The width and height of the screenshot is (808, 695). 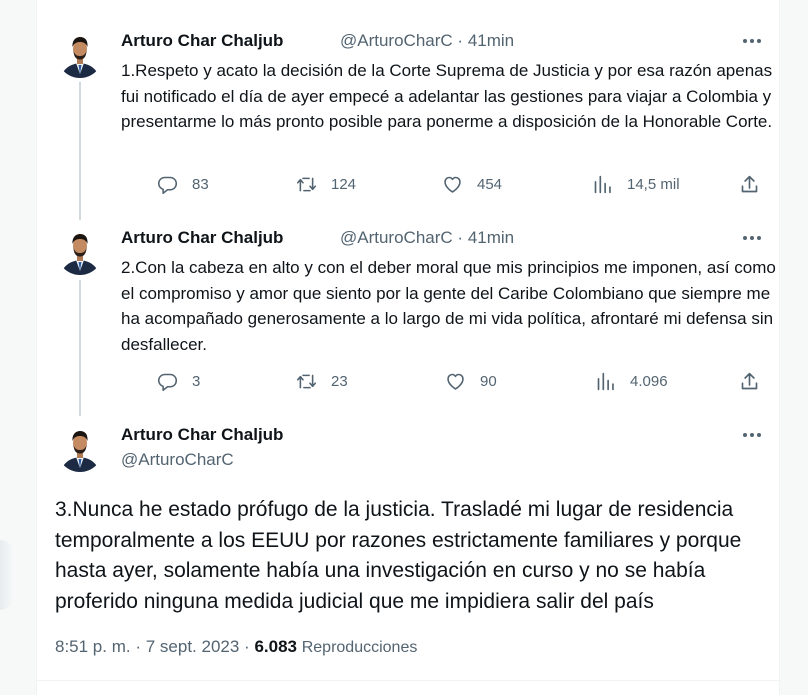 I want to click on page-edge-shadow, so click(x=7, y=575).